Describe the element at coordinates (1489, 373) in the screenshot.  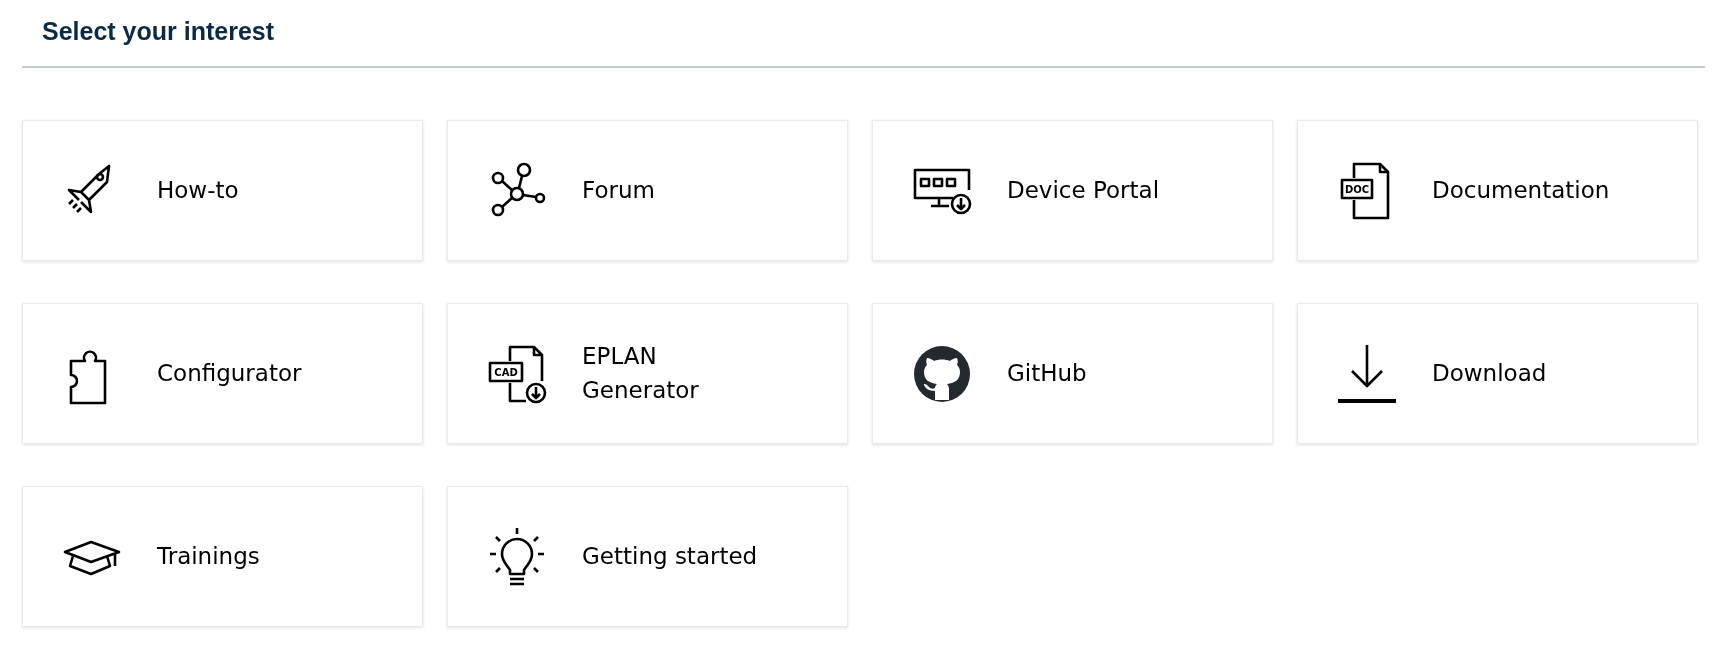
I see `tile-label: Download` at that location.